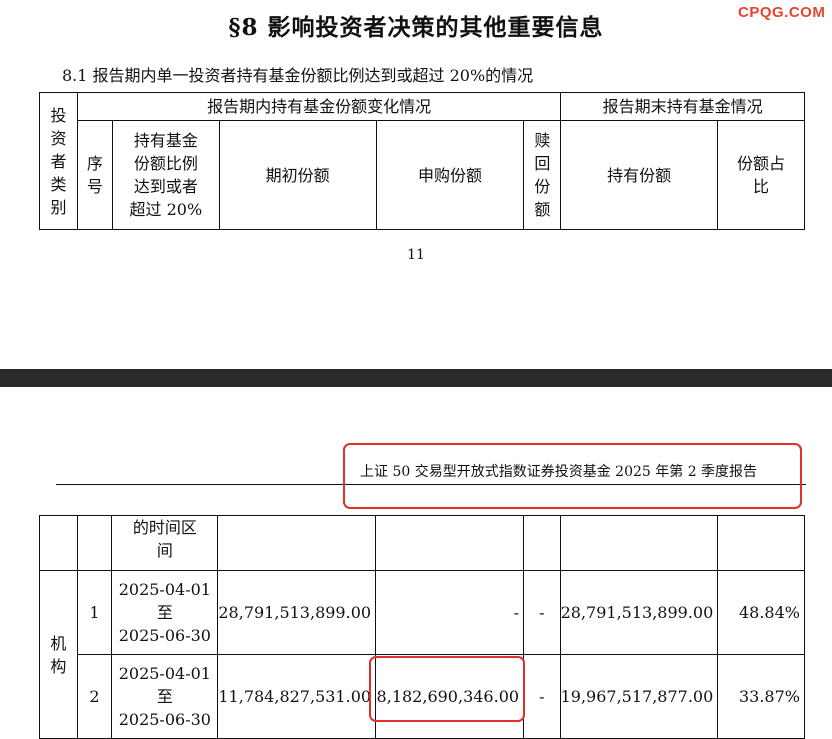 The width and height of the screenshot is (832, 739). Describe the element at coordinates (447, 689) in the screenshot. I see `subscribed-value-highlight` at that location.